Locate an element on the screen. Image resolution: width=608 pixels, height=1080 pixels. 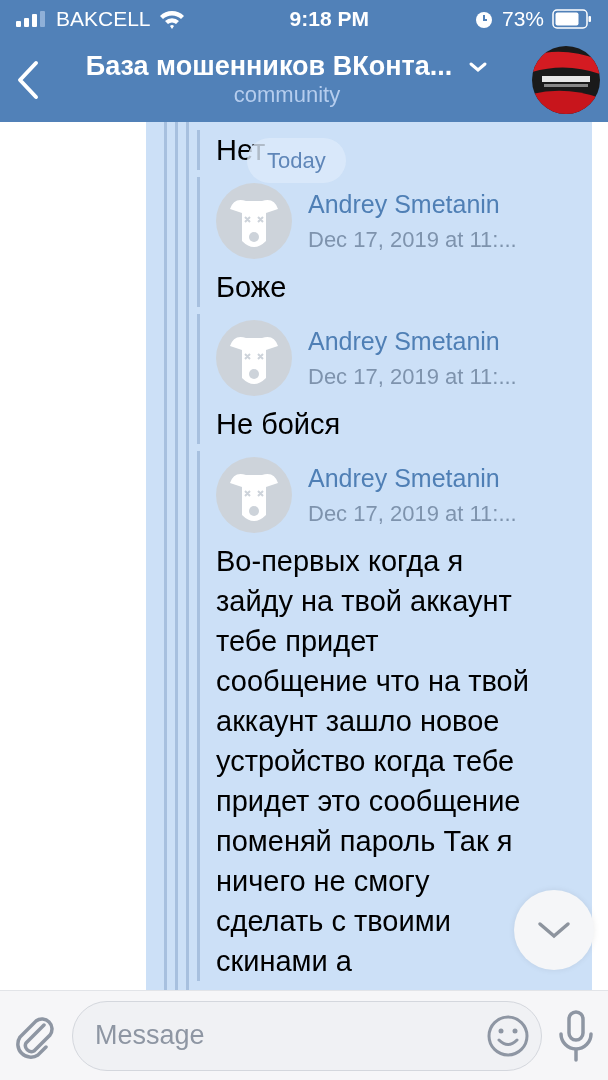
smiley-icon is located at coordinates (508, 1035).